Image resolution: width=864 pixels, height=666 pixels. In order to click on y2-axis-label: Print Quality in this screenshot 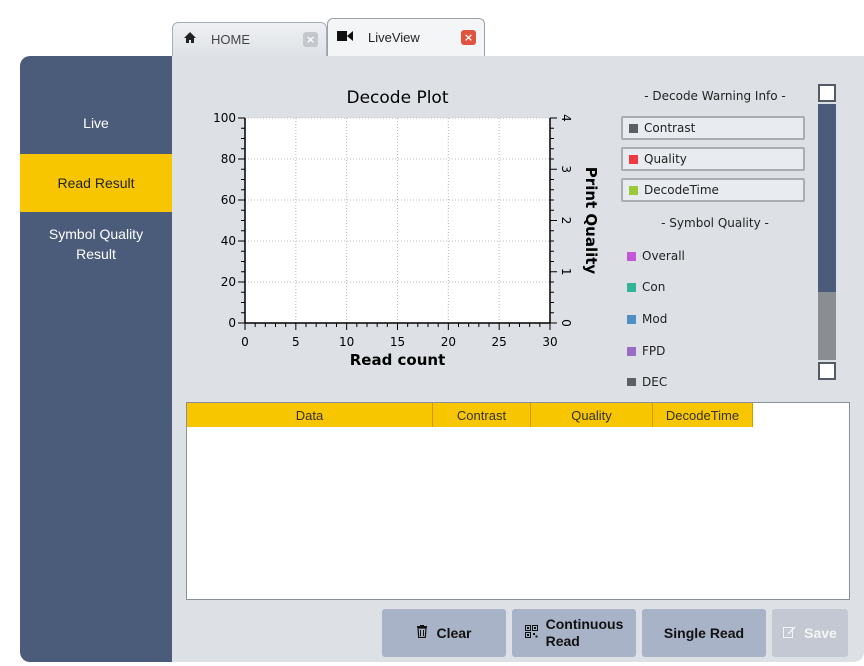, I will do `click(591, 221)`.